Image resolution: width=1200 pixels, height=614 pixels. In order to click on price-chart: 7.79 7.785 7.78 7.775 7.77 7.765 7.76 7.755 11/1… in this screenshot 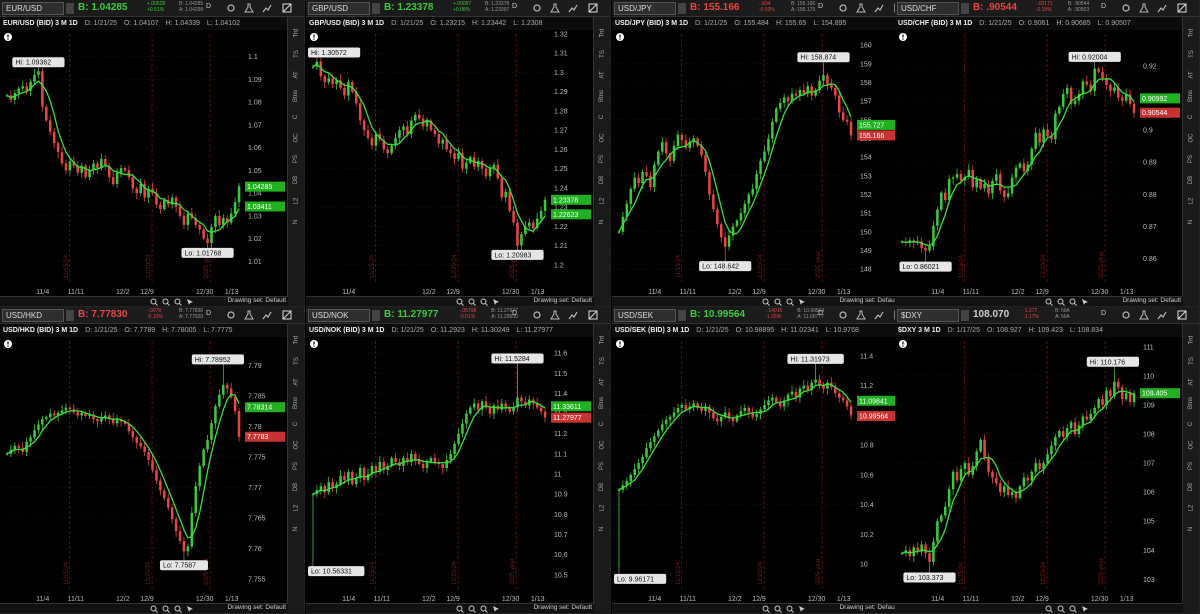, I will do `click(144, 455)`.